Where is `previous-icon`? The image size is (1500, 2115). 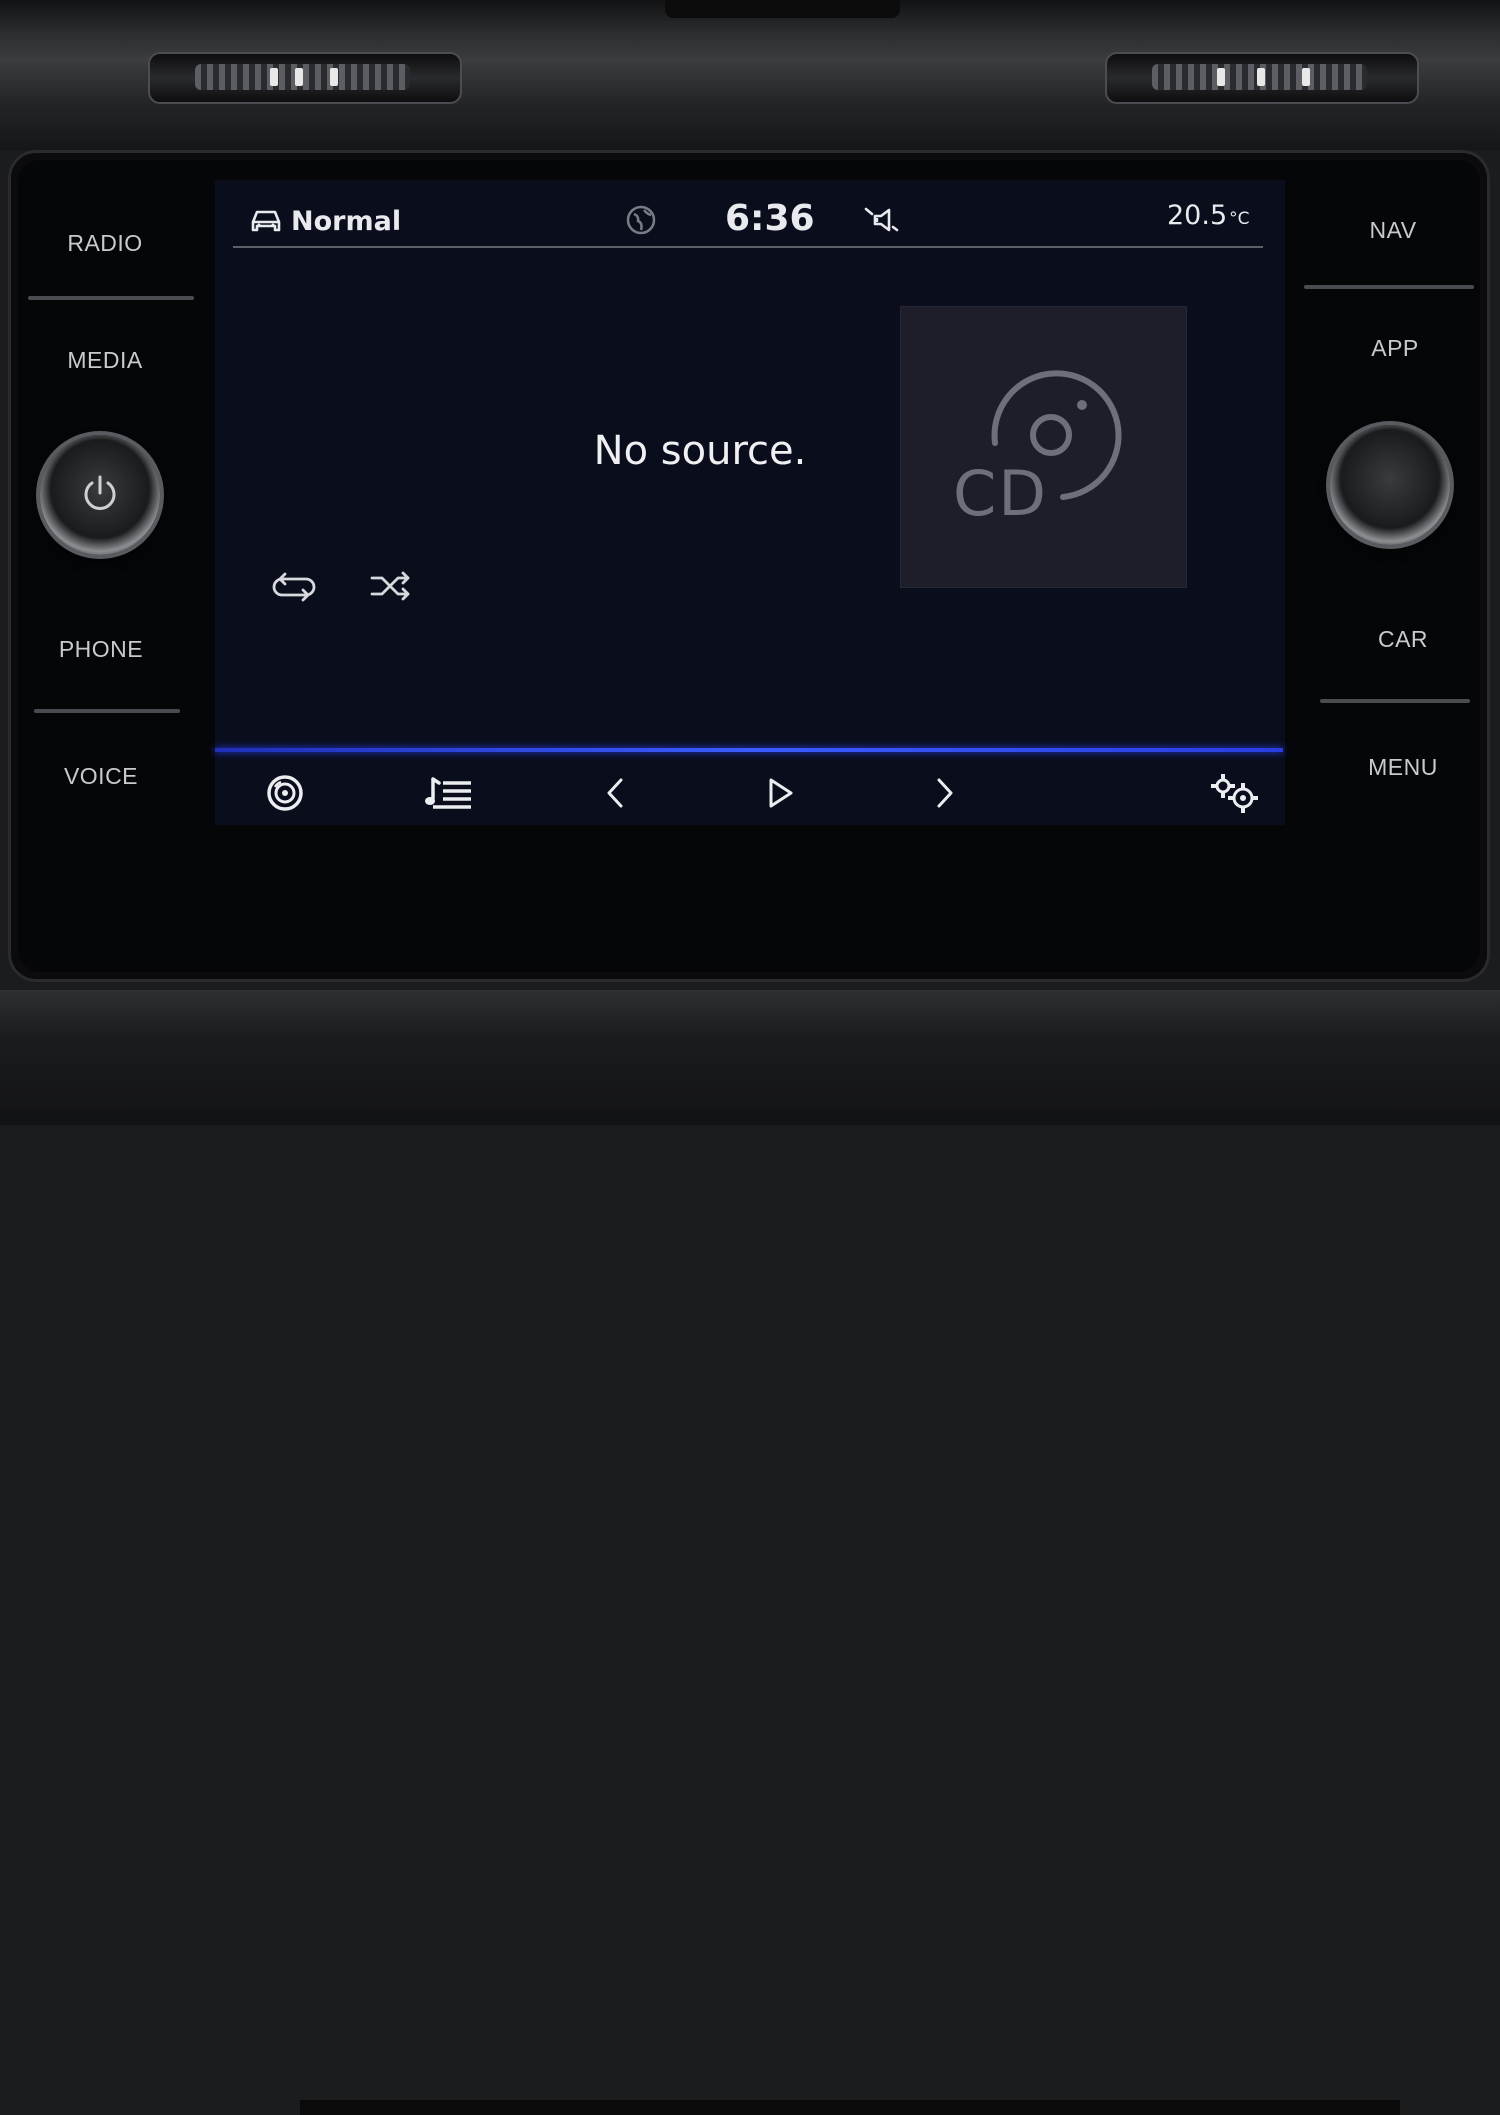 previous-icon is located at coordinates (615, 793).